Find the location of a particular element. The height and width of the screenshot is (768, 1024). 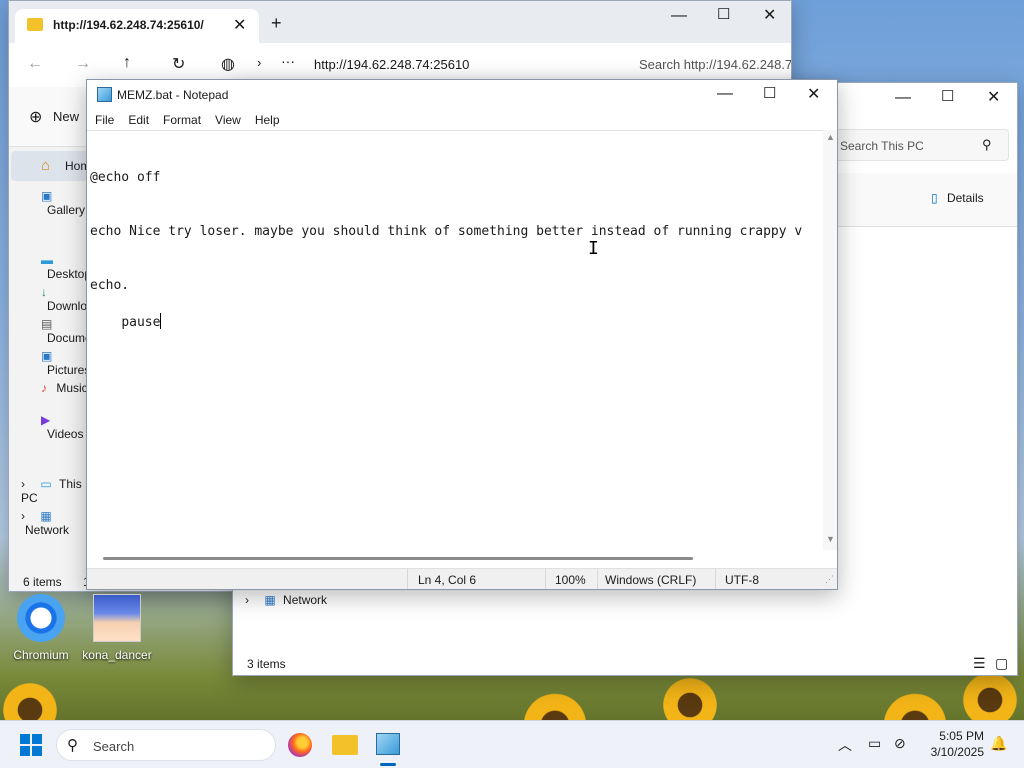

pc-icon: ▭ is located at coordinates (46, 484).